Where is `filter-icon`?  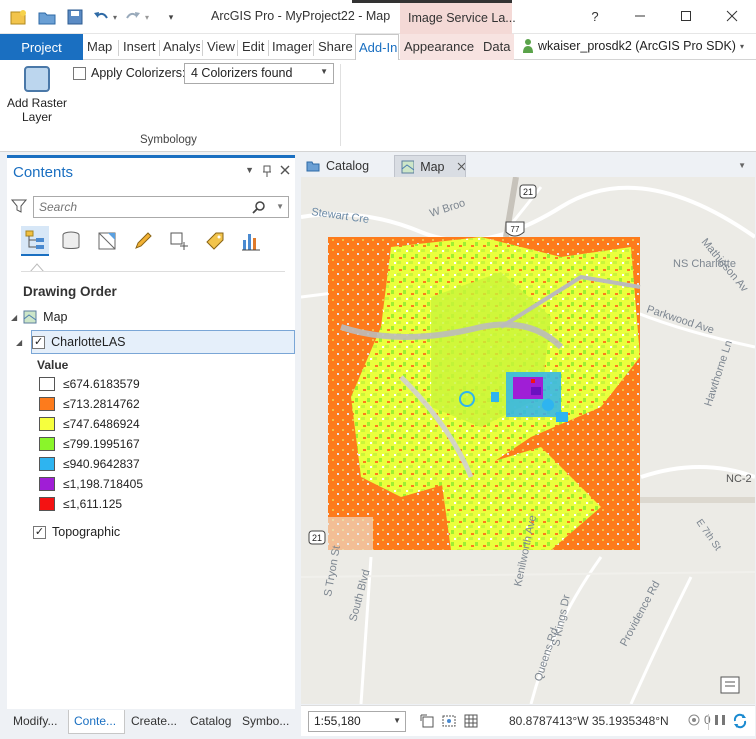
filter-icon is located at coordinates (19, 207).